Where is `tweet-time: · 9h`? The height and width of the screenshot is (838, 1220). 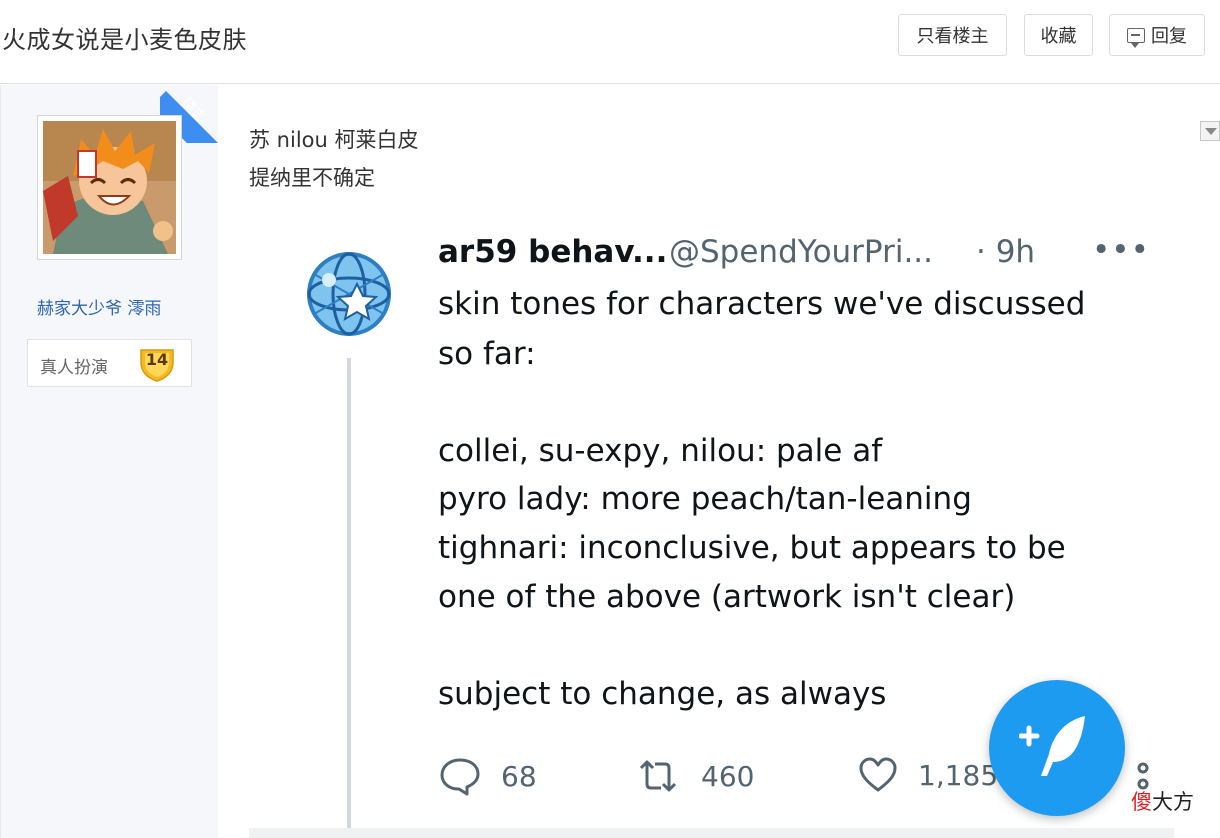 tweet-time: · 9h is located at coordinates (1006, 252).